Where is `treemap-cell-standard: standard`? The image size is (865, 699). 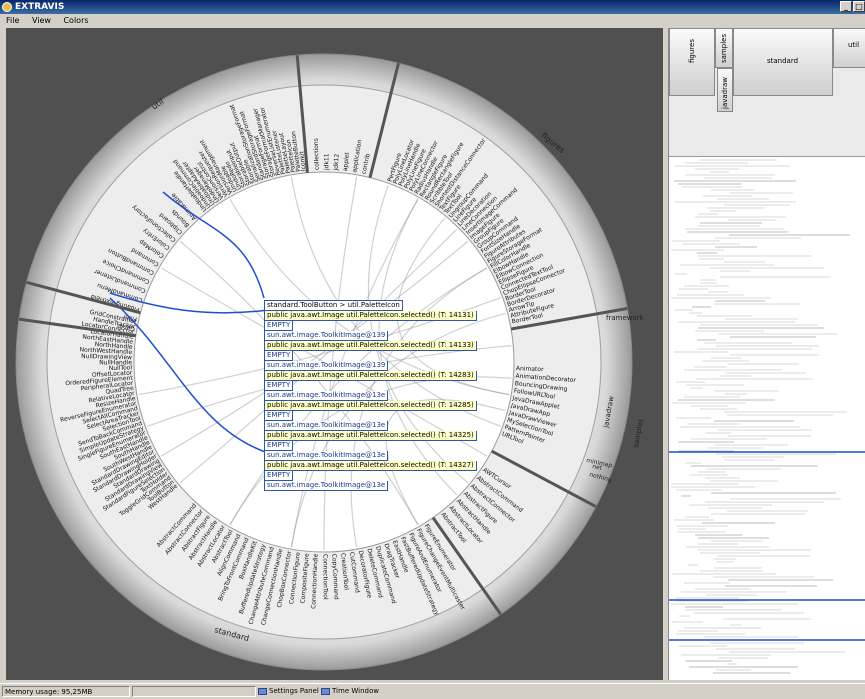
treemap-cell-standard: standard is located at coordinates (783, 62).